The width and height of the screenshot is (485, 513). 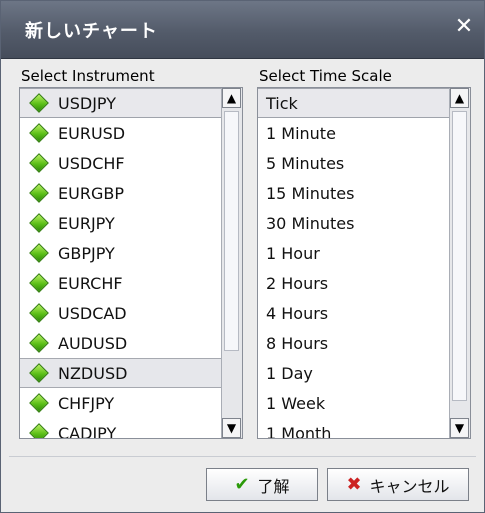 What do you see at coordinates (297, 343) in the screenshot?
I see `timescale-item-label: 8 Hours` at bounding box center [297, 343].